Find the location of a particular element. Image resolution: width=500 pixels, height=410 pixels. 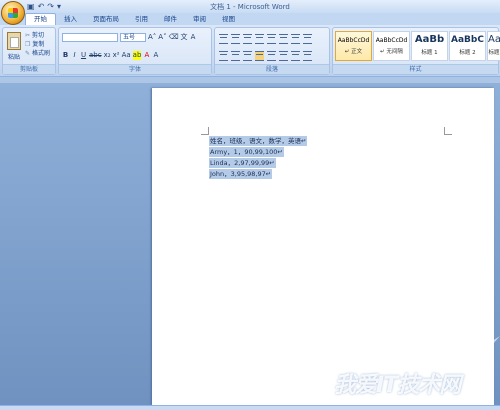

clear-format-button: ⌫ is located at coordinates (174, 37).